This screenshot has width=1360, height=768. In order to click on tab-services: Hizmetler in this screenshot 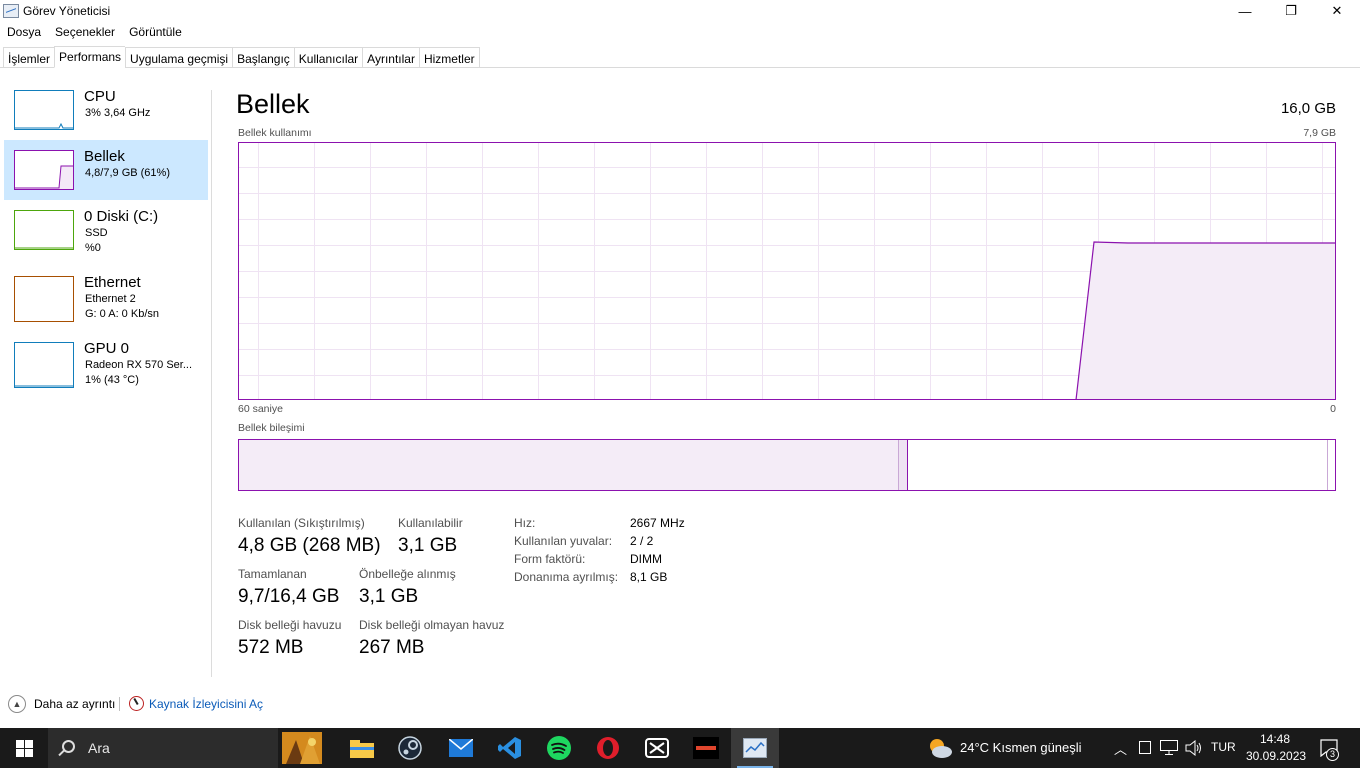, I will do `click(449, 57)`.